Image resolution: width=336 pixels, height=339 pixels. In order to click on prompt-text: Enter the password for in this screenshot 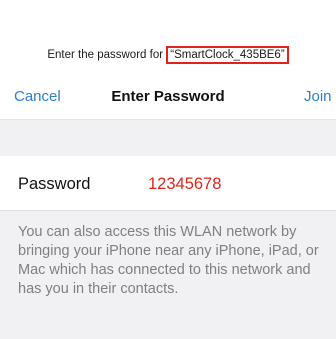, I will do `click(107, 55)`.